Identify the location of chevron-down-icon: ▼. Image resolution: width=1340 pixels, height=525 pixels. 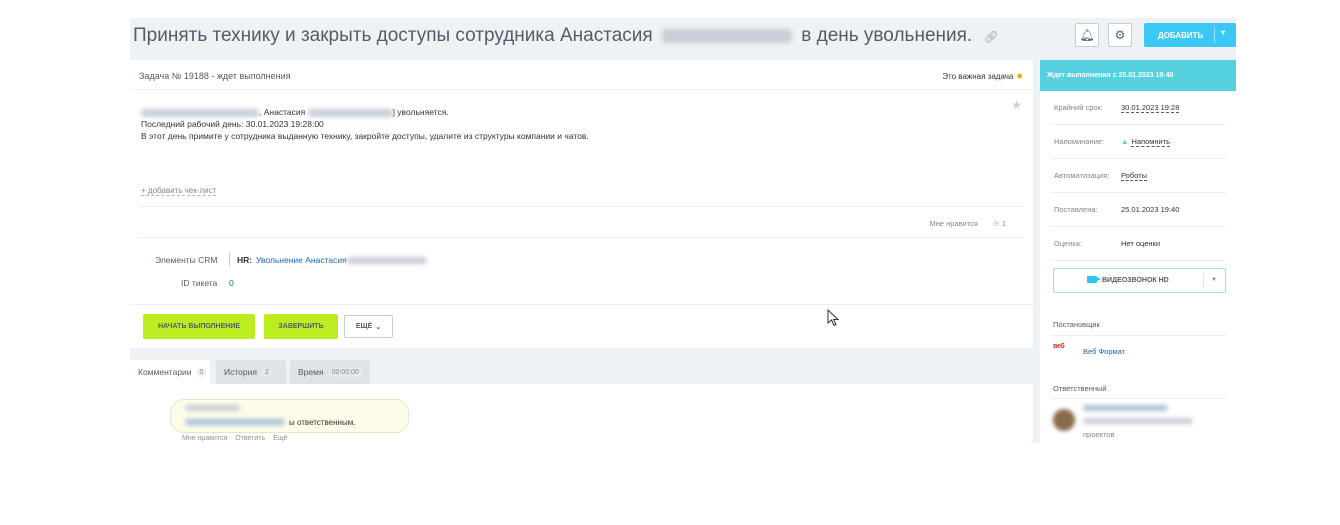
(1214, 280).